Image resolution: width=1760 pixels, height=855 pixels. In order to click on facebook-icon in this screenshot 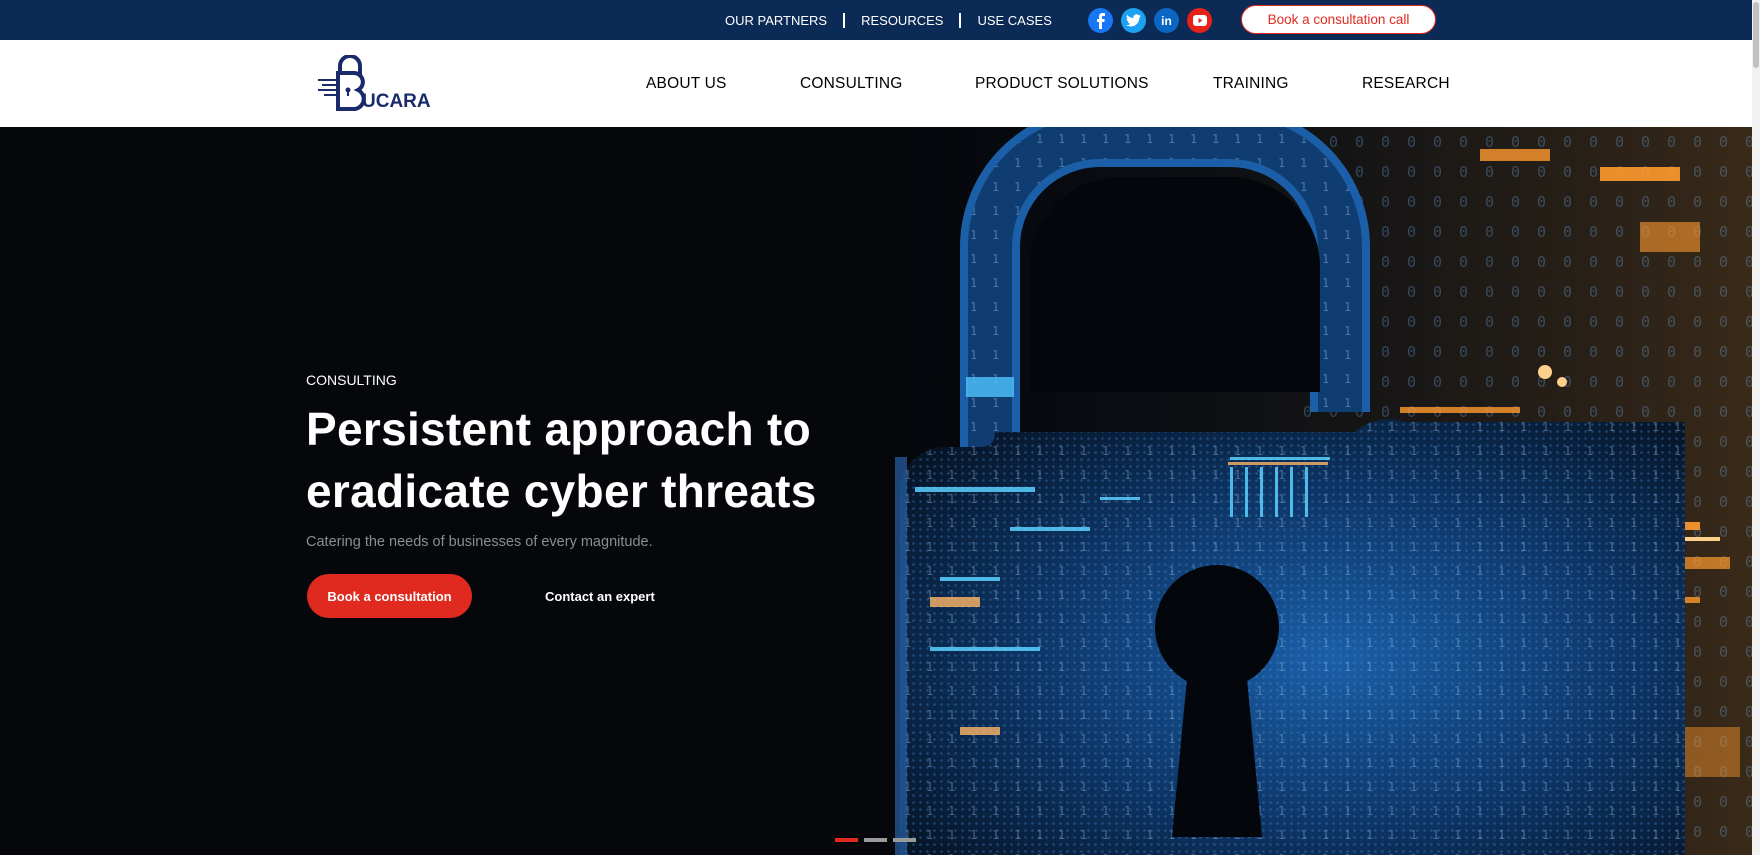, I will do `click(1100, 20)`.